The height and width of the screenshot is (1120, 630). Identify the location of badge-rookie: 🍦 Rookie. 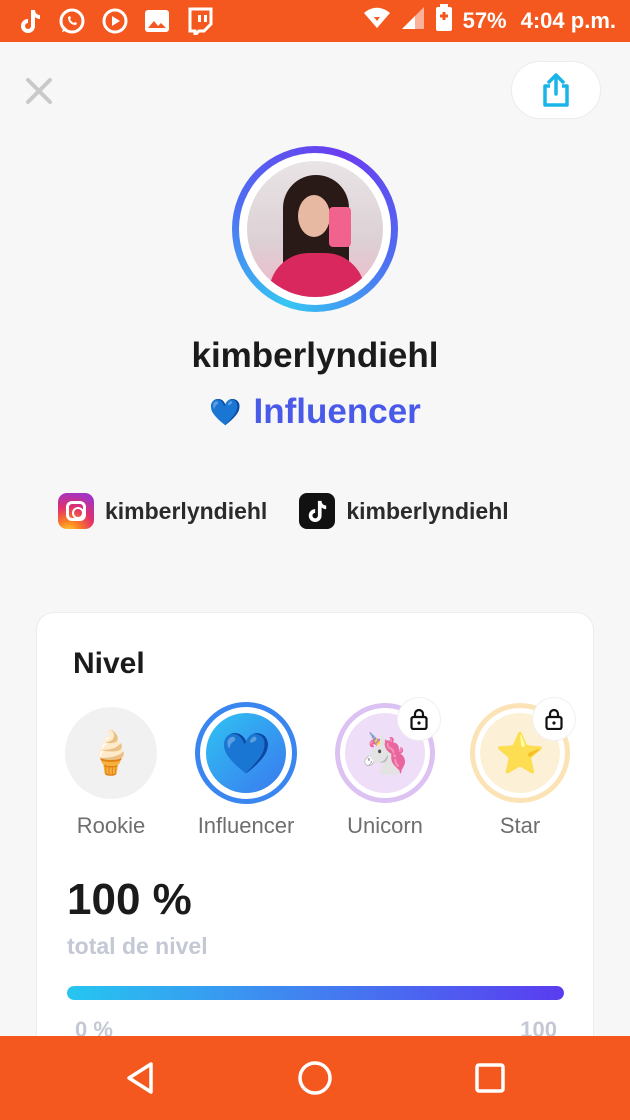
(111, 773).